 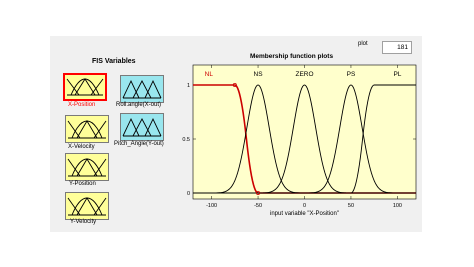 What do you see at coordinates (209, 74) in the screenshot?
I see `mf-label-nl: NL` at bounding box center [209, 74].